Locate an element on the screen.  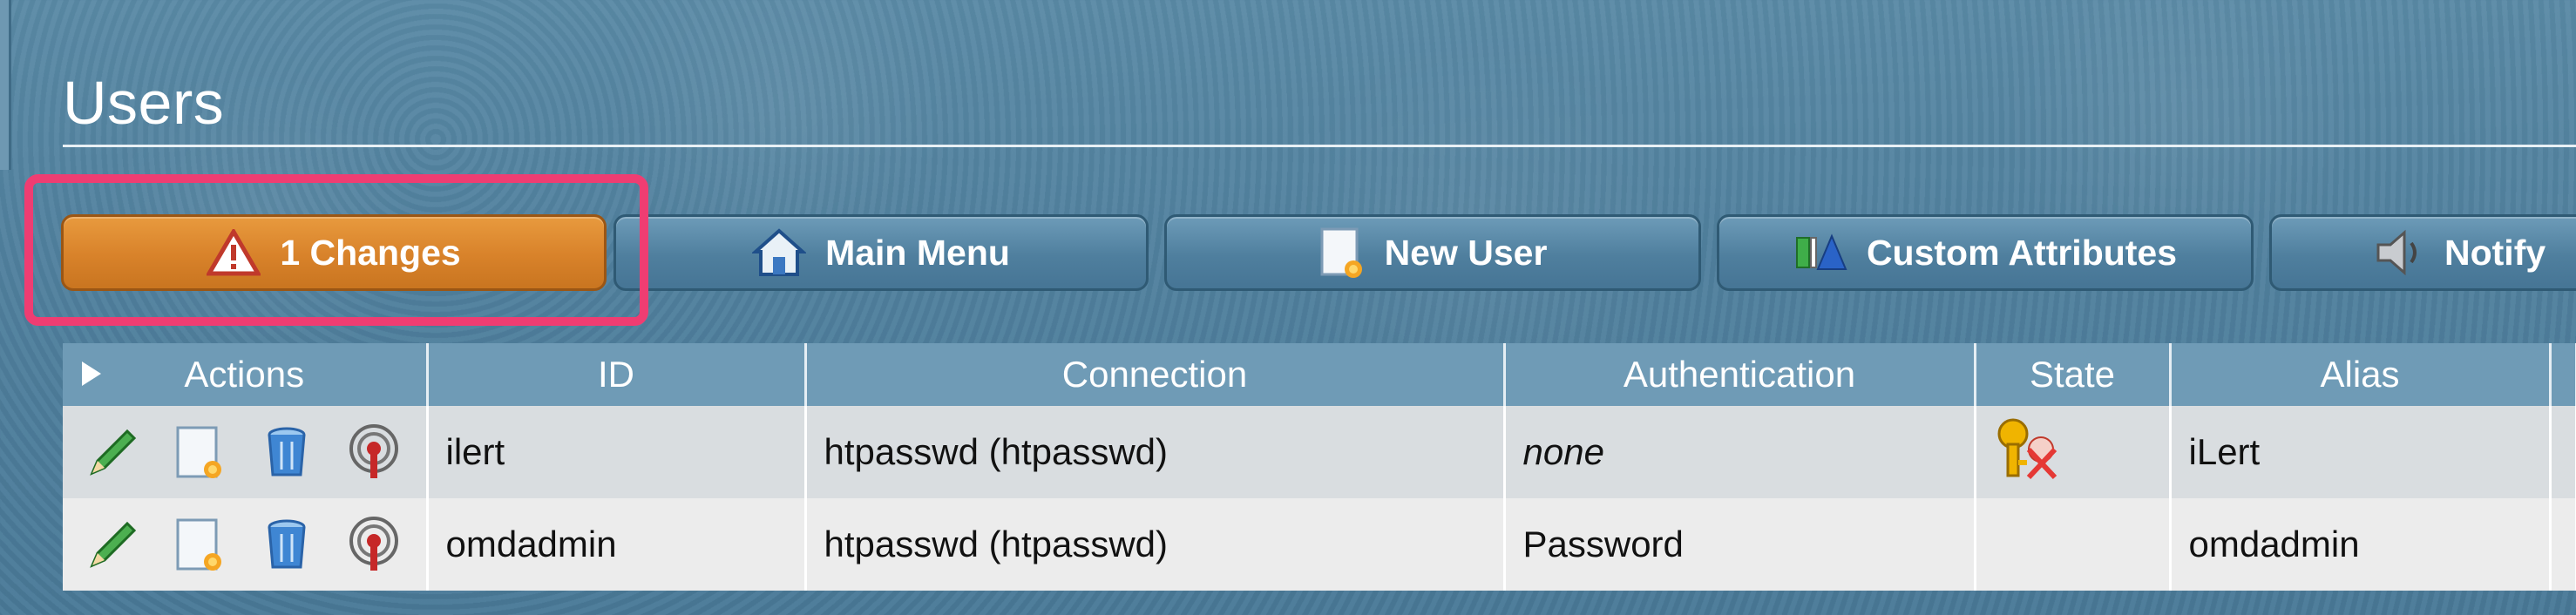
user-id-cell: omdadmin is located at coordinates (617, 544).